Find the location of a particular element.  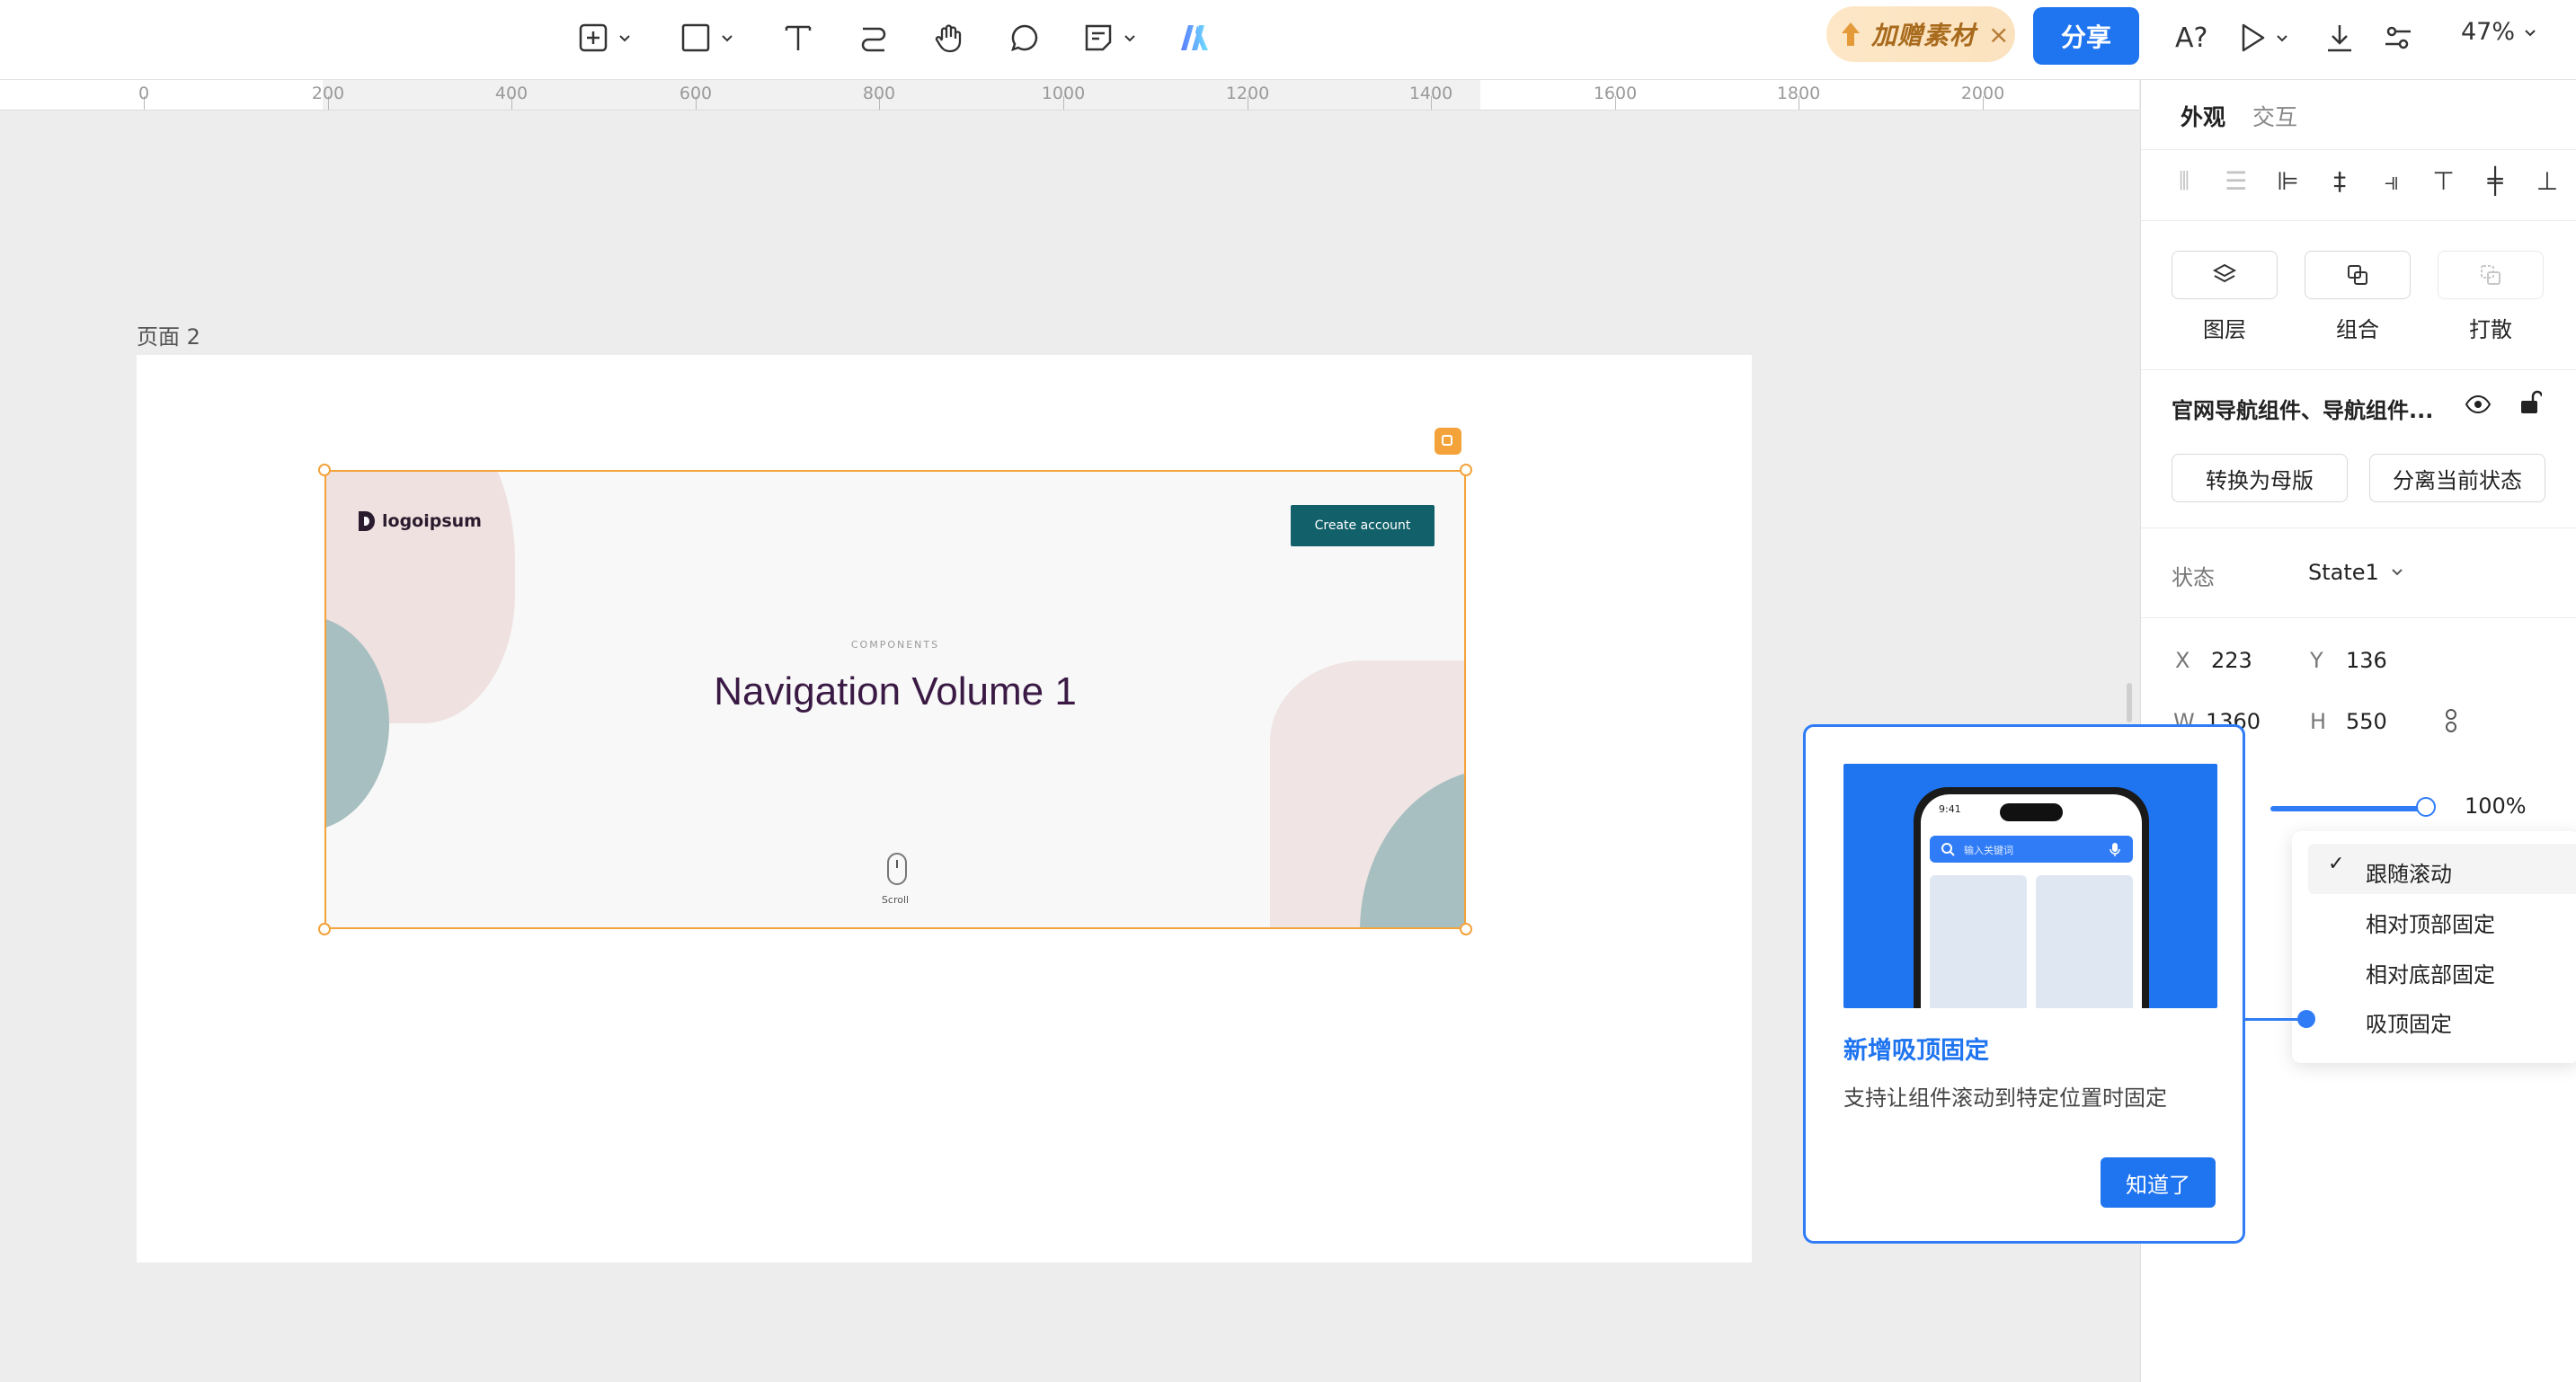

font-missing-icon: A? is located at coordinates (2191, 38).